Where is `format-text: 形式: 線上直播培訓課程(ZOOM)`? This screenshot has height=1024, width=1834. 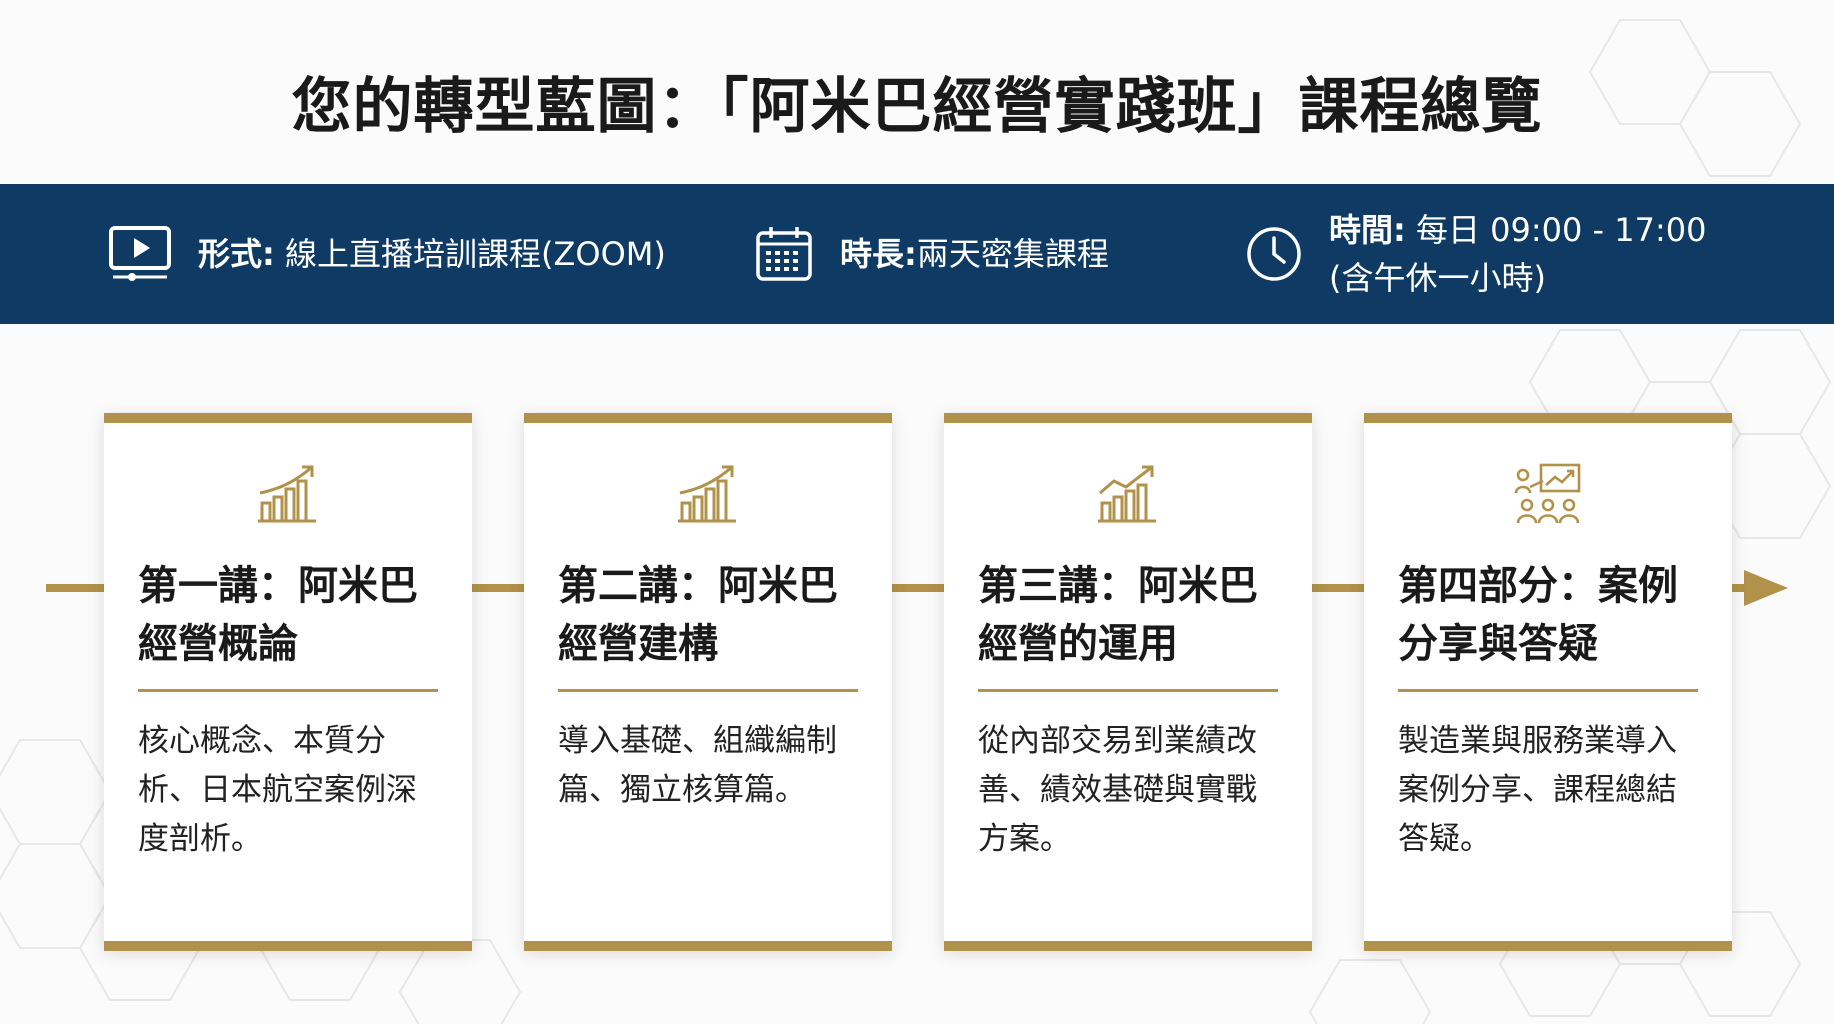 format-text: 形式: 線上直播培訓課程(ZOOM) is located at coordinates (432, 254).